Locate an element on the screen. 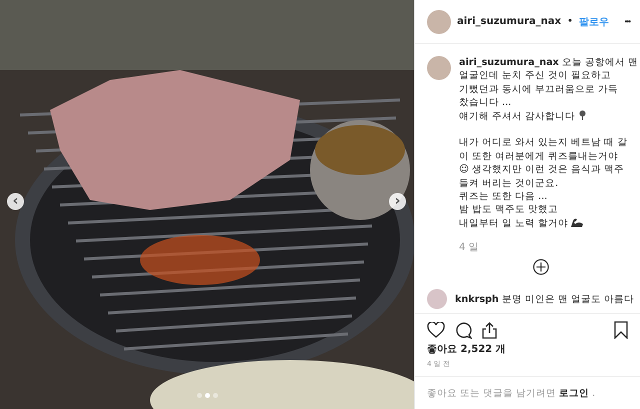 Image resolution: width=640 pixels, height=409 pixels. bookmark-icon is located at coordinates (621, 330).